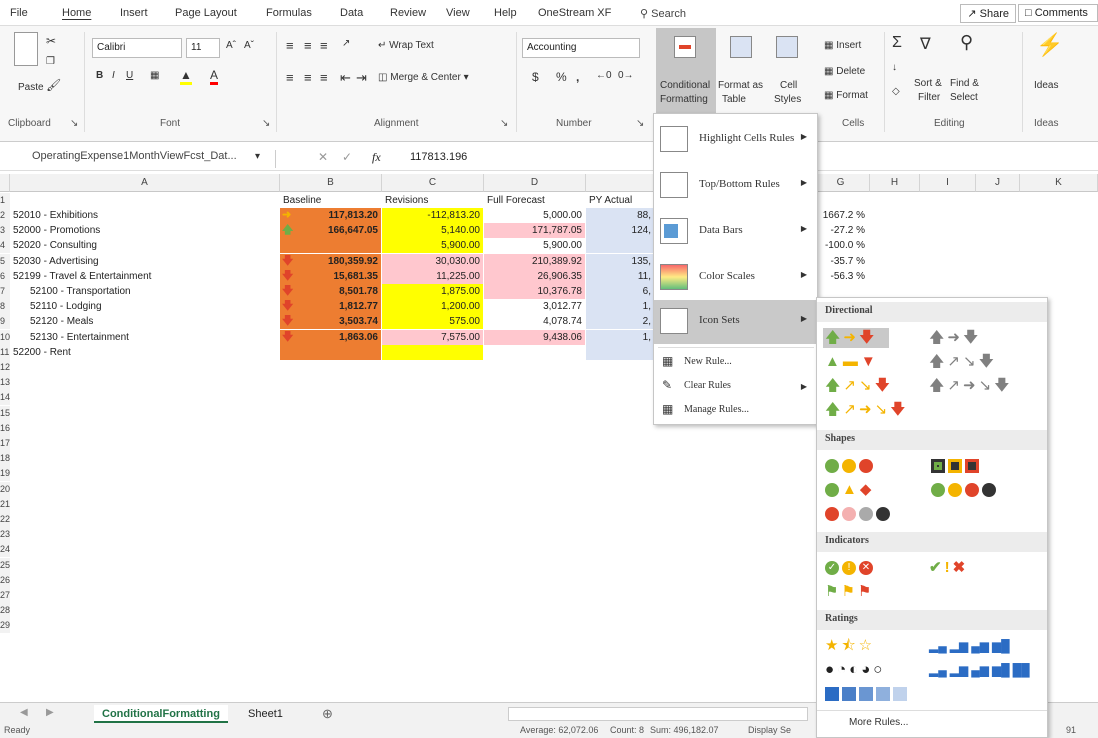 This screenshot has height=738, width=1098. What do you see at coordinates (840, 230) in the screenshot?
I see `variance-cell: -27.2 %` at bounding box center [840, 230].